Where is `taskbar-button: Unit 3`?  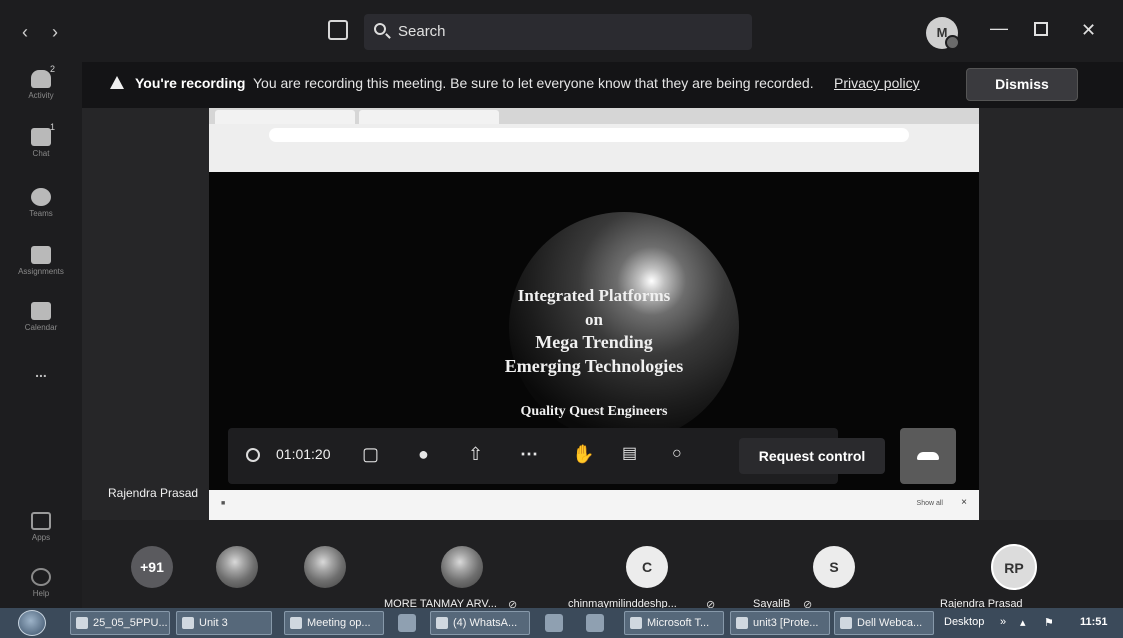 taskbar-button: Unit 3 is located at coordinates (224, 623).